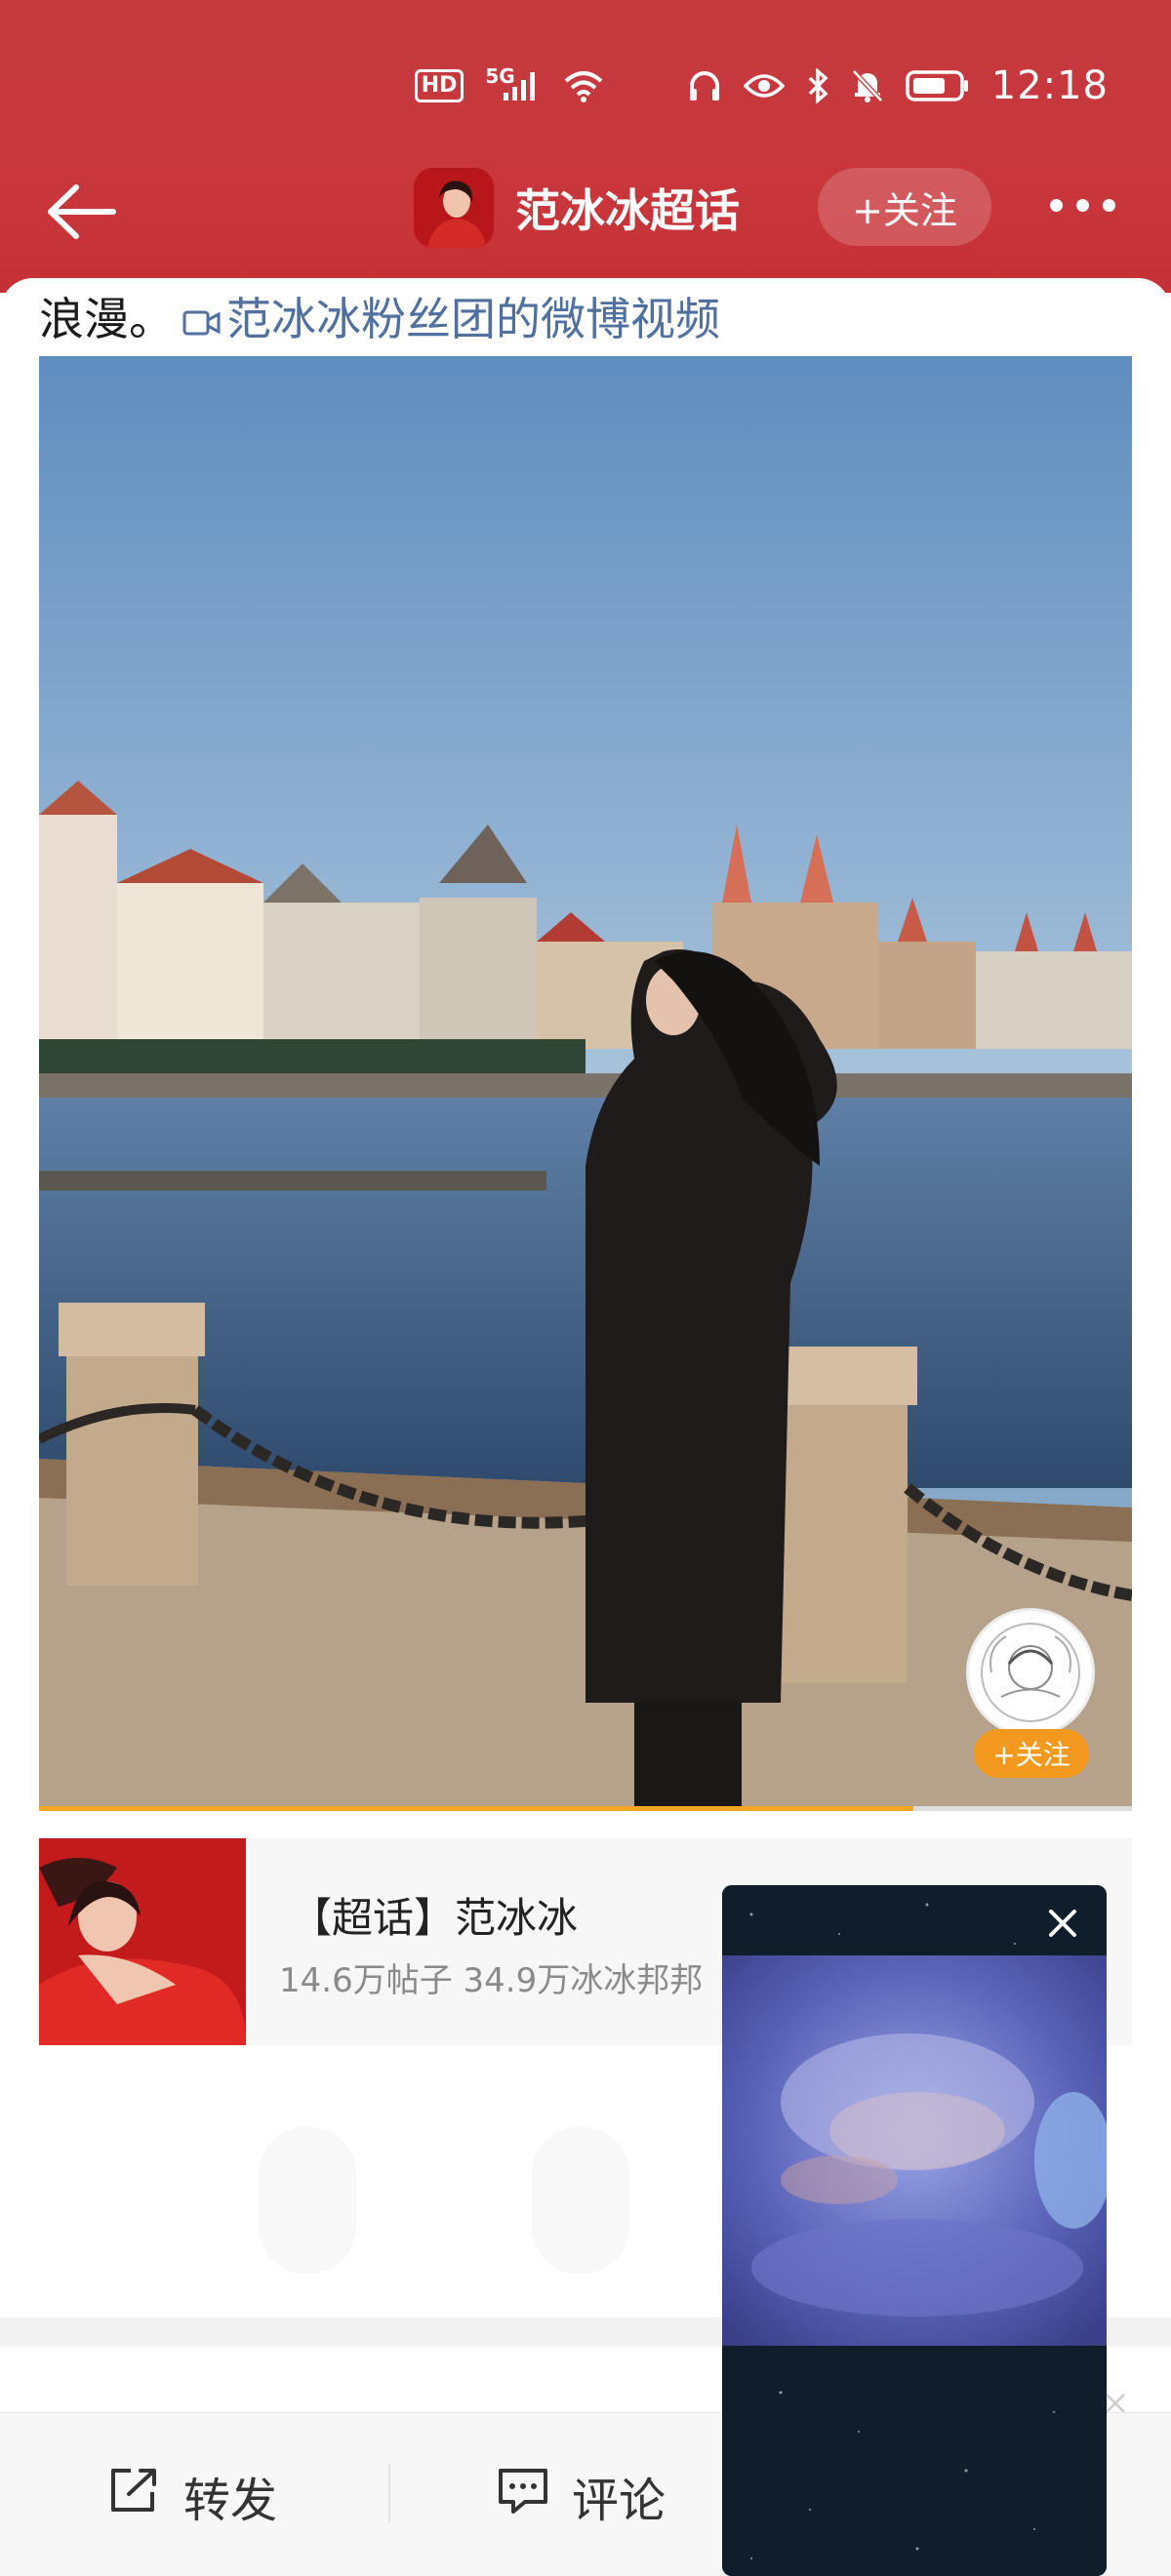 The width and height of the screenshot is (1171, 2576). Describe the element at coordinates (435, 1918) in the screenshot. I see `topic-card-title: 【超话】范冰冰` at that location.